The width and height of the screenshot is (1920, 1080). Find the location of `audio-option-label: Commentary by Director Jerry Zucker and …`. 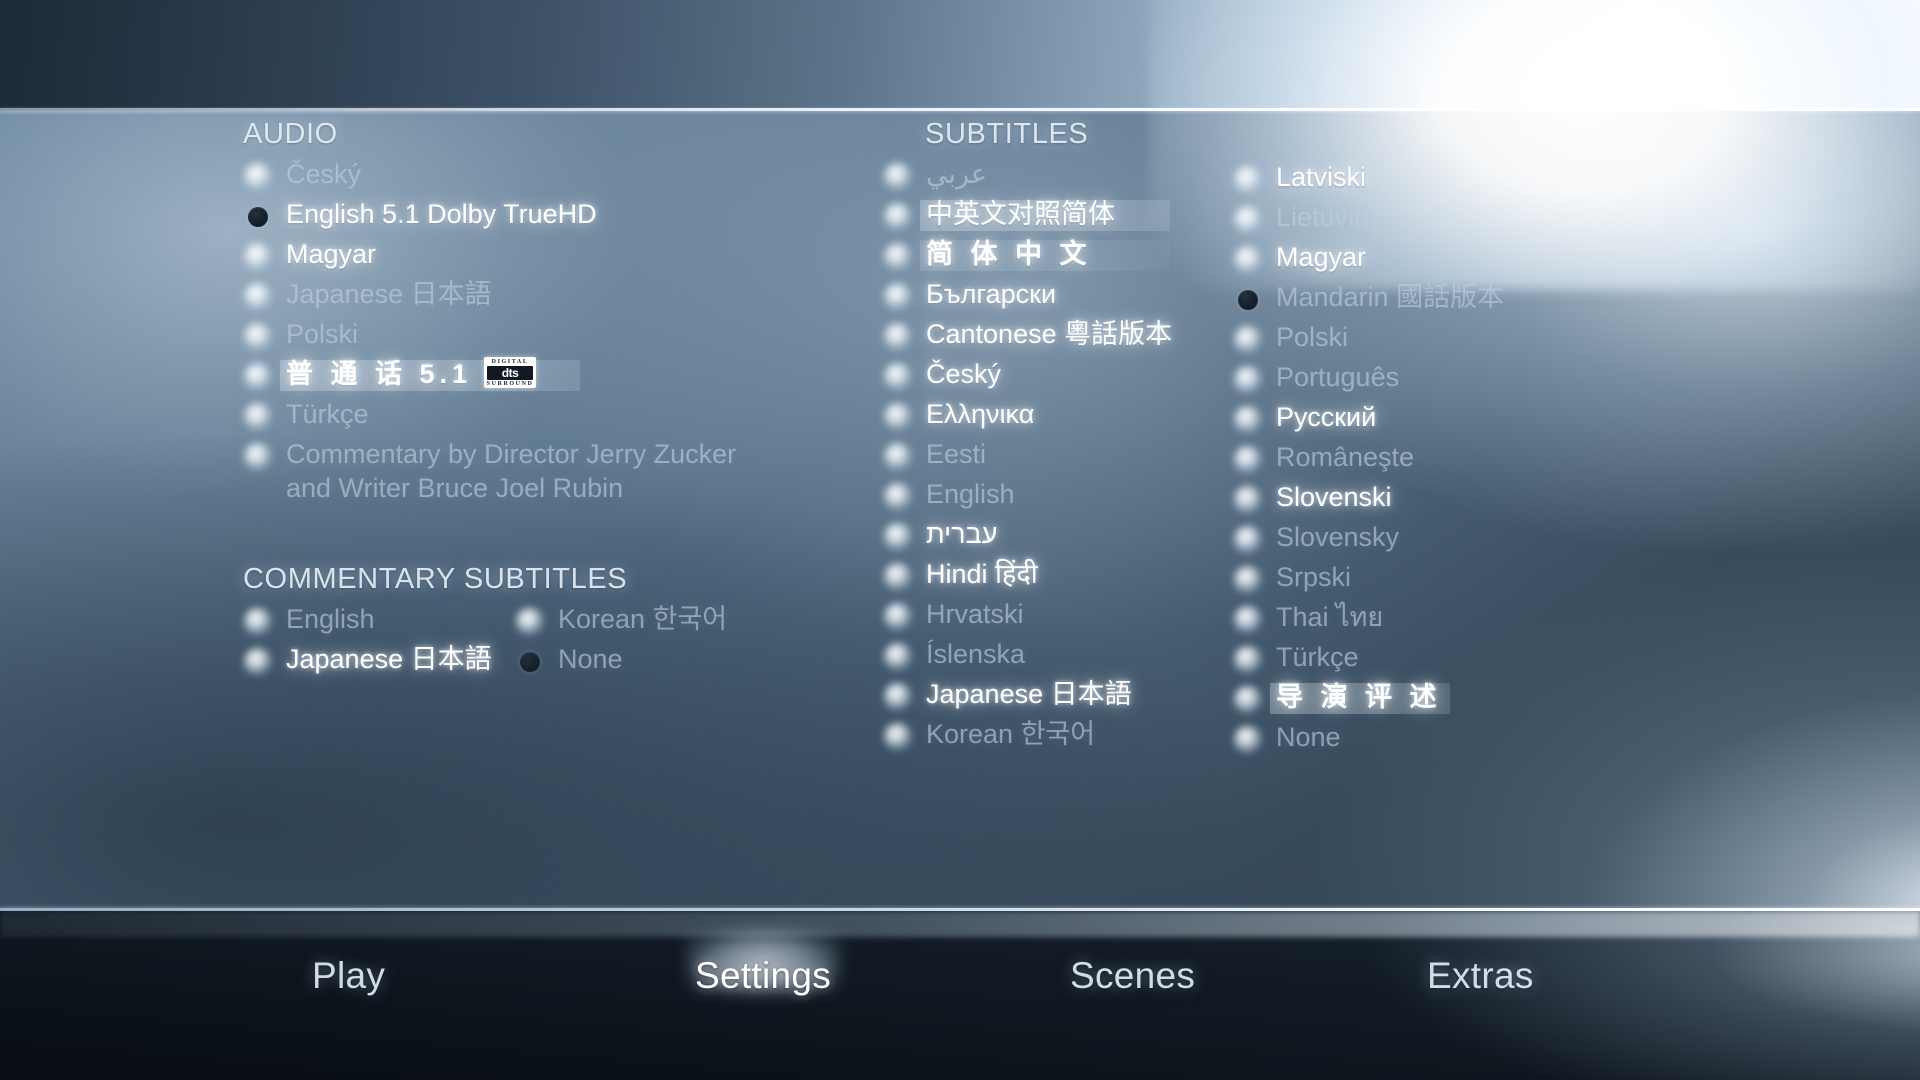

audio-option-label: Commentary by Director Jerry Zucker and … is located at coordinates (511, 471).